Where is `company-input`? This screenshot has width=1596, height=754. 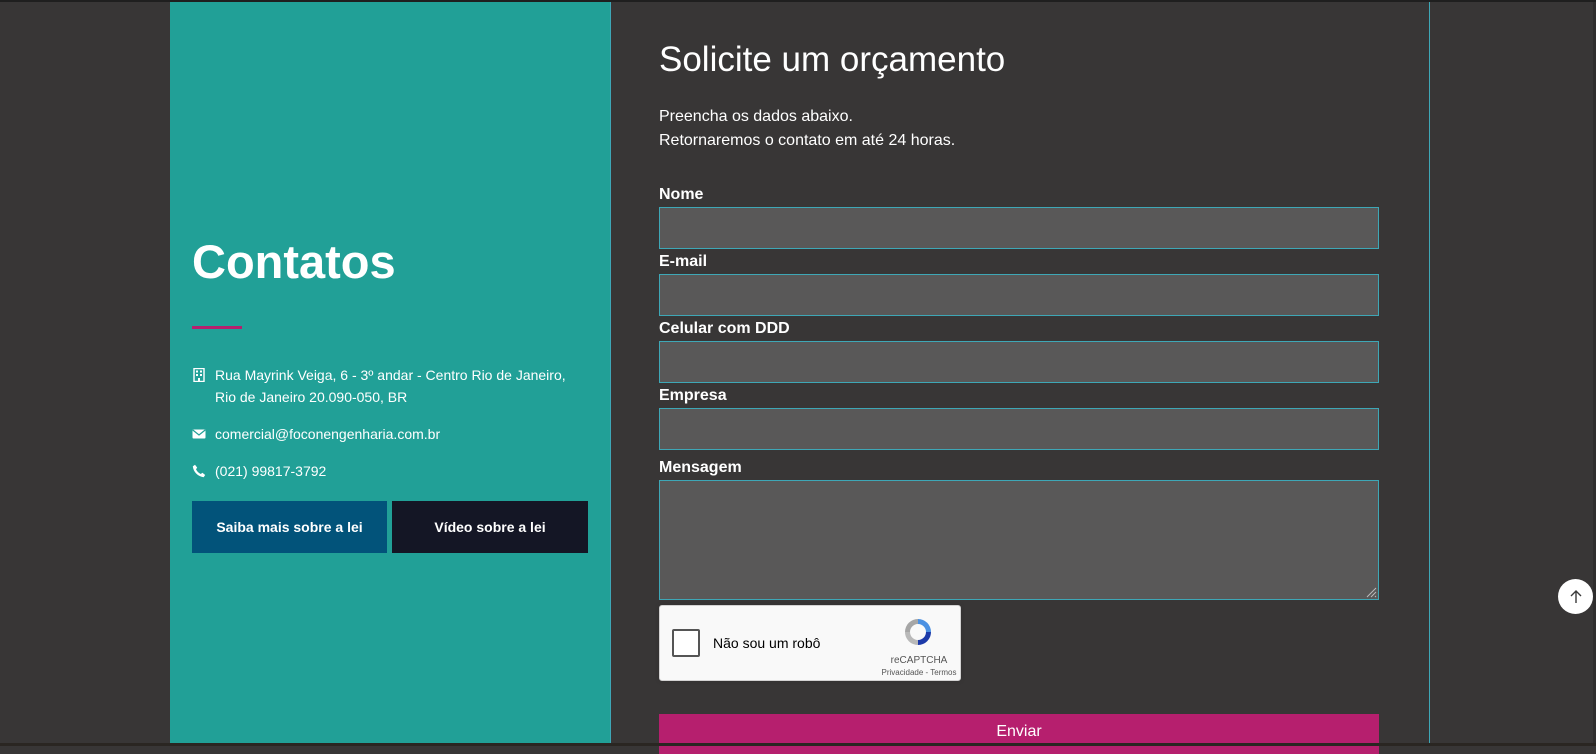 company-input is located at coordinates (1019, 429).